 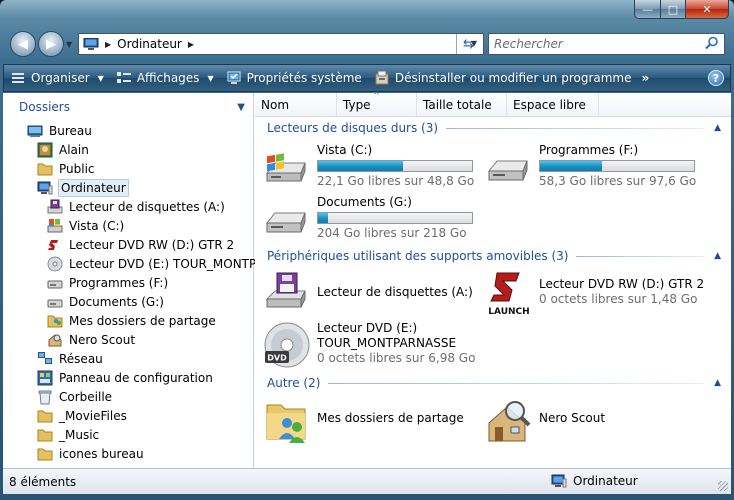 I want to click on folders-header: Dossiers ▼, so click(x=128, y=107).